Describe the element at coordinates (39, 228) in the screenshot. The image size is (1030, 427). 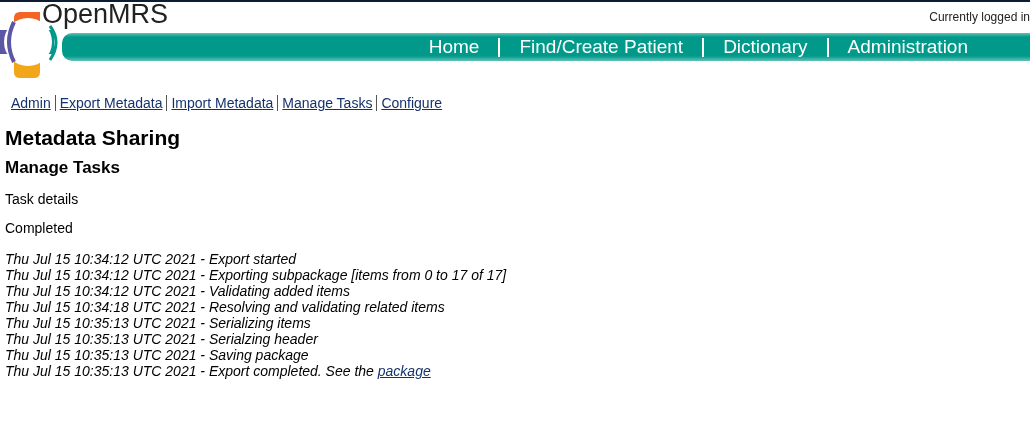
I see `task-status: Completed` at that location.